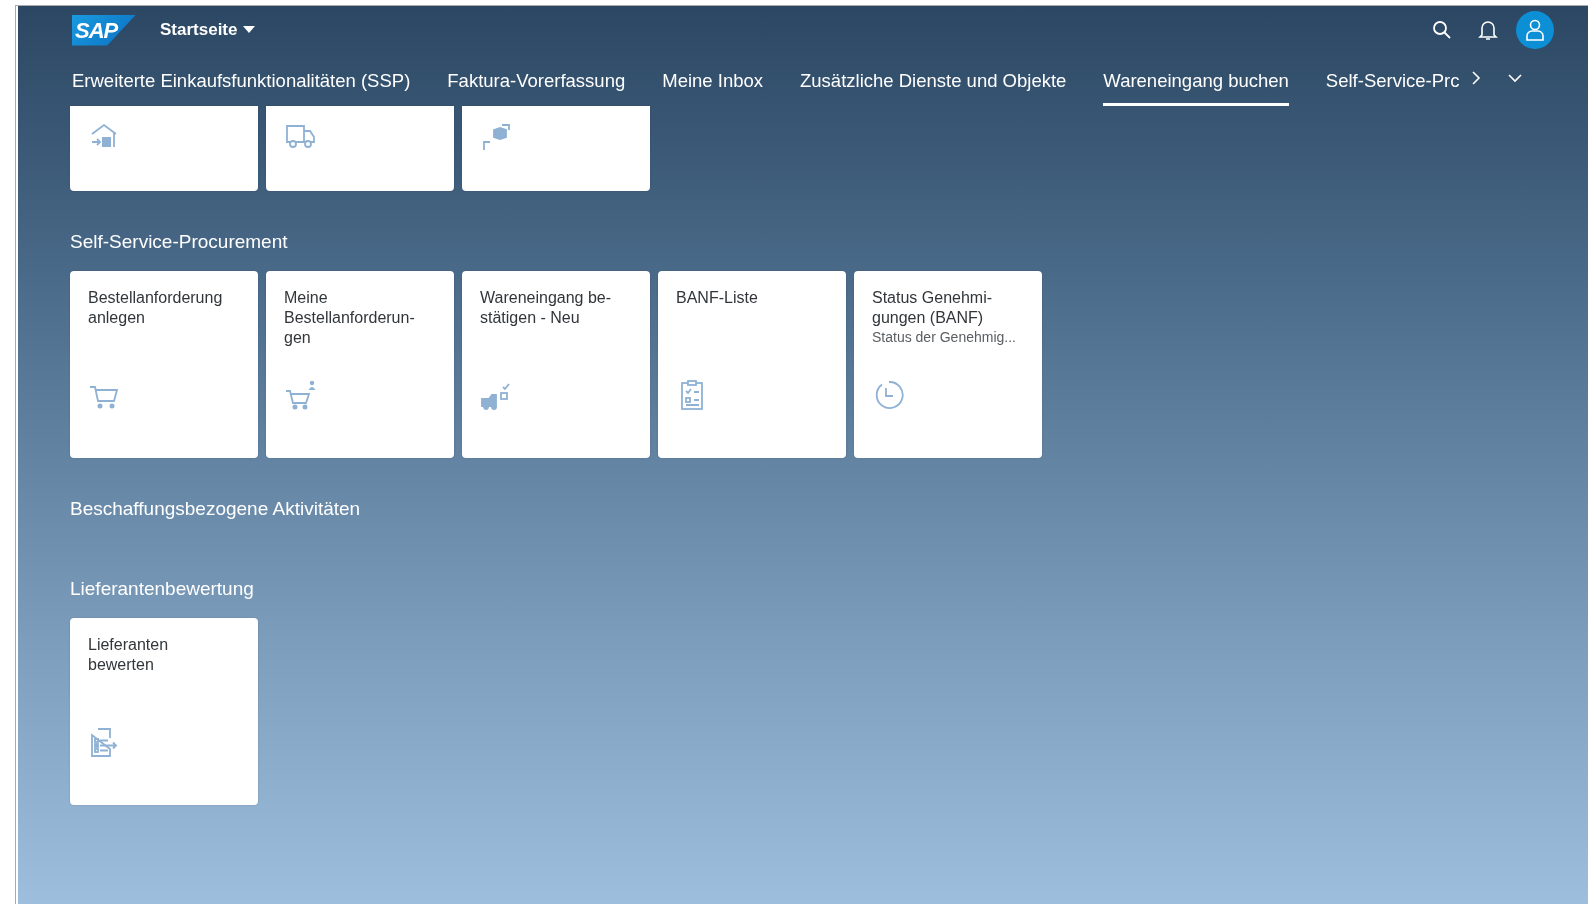 The width and height of the screenshot is (1594, 904). Describe the element at coordinates (350, 318) in the screenshot. I see `tile-title: Meine Bestellanforderun- gen` at that location.